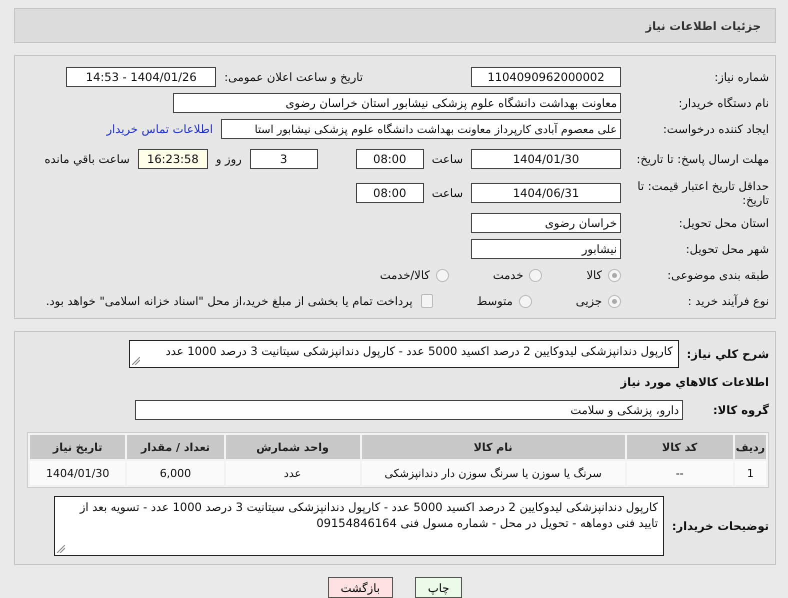 The height and width of the screenshot is (598, 788). I want to click on field-label: شهر محل تحویل:, so click(726, 249).